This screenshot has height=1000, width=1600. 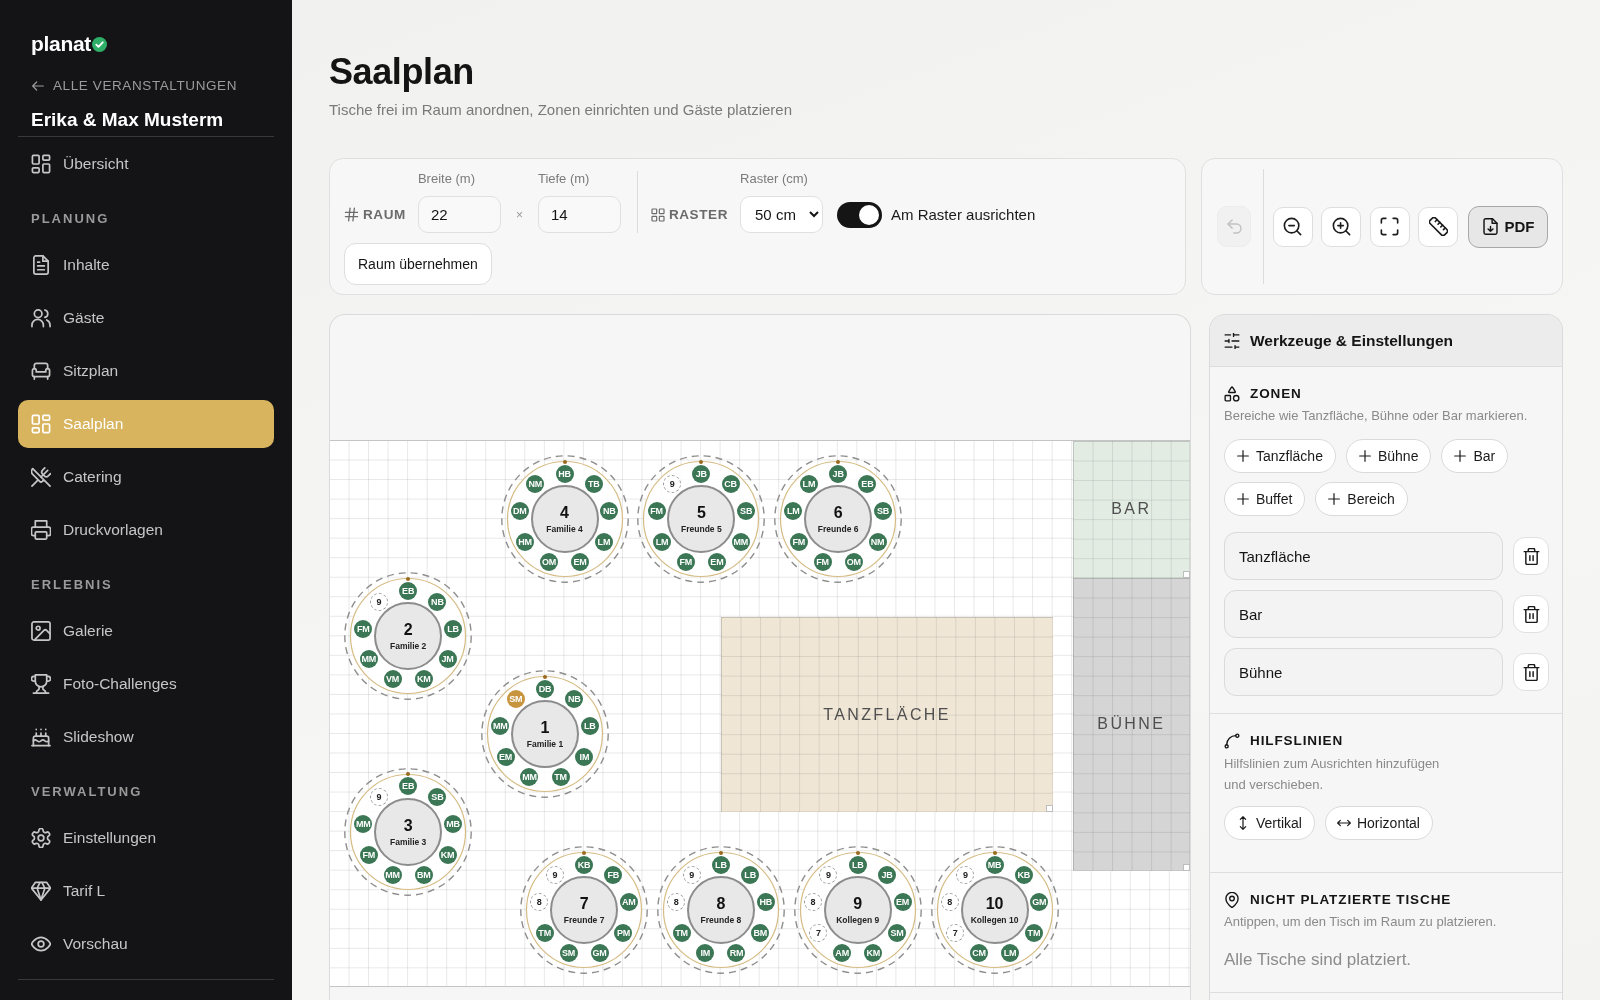 I want to click on event-name: Erika & Max Musterm, so click(x=128, y=120).